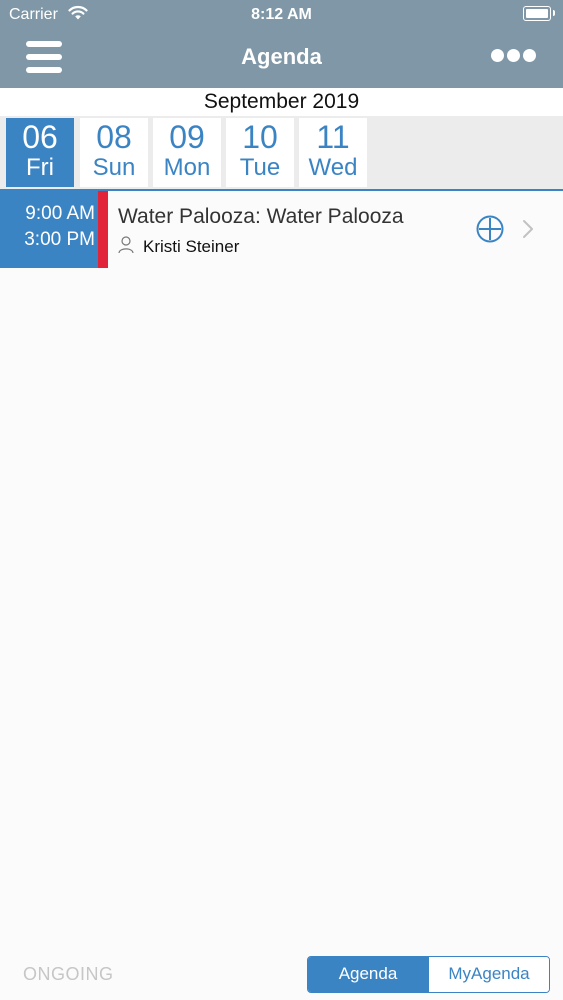 This screenshot has width=563, height=1000. I want to click on segment-myagenda: MyAgenda, so click(488, 974).